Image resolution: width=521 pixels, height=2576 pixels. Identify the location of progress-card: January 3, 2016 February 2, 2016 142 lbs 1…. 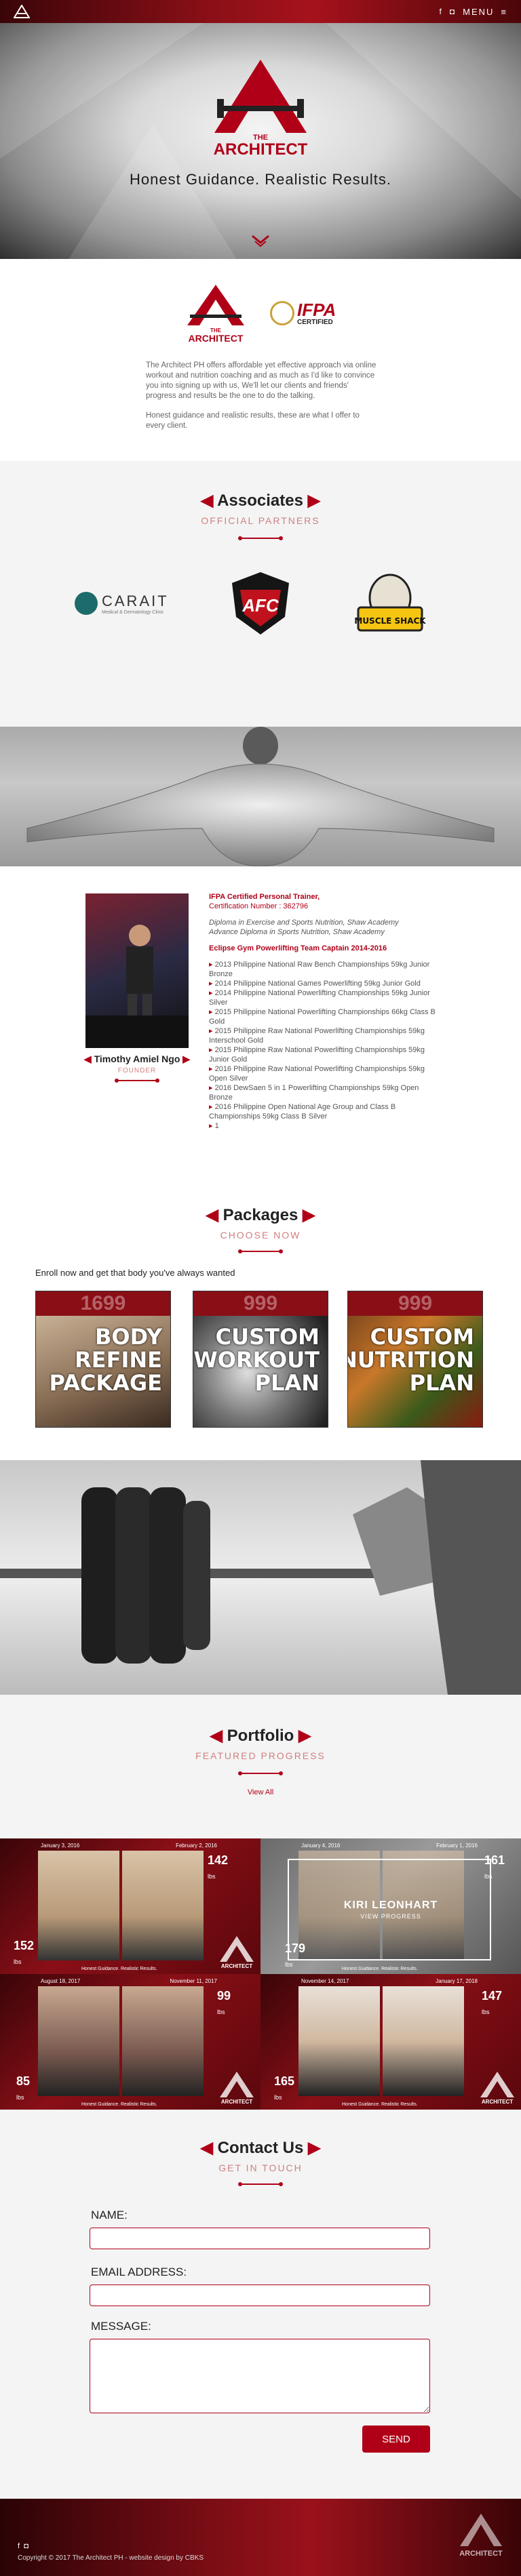
(130, 1906).